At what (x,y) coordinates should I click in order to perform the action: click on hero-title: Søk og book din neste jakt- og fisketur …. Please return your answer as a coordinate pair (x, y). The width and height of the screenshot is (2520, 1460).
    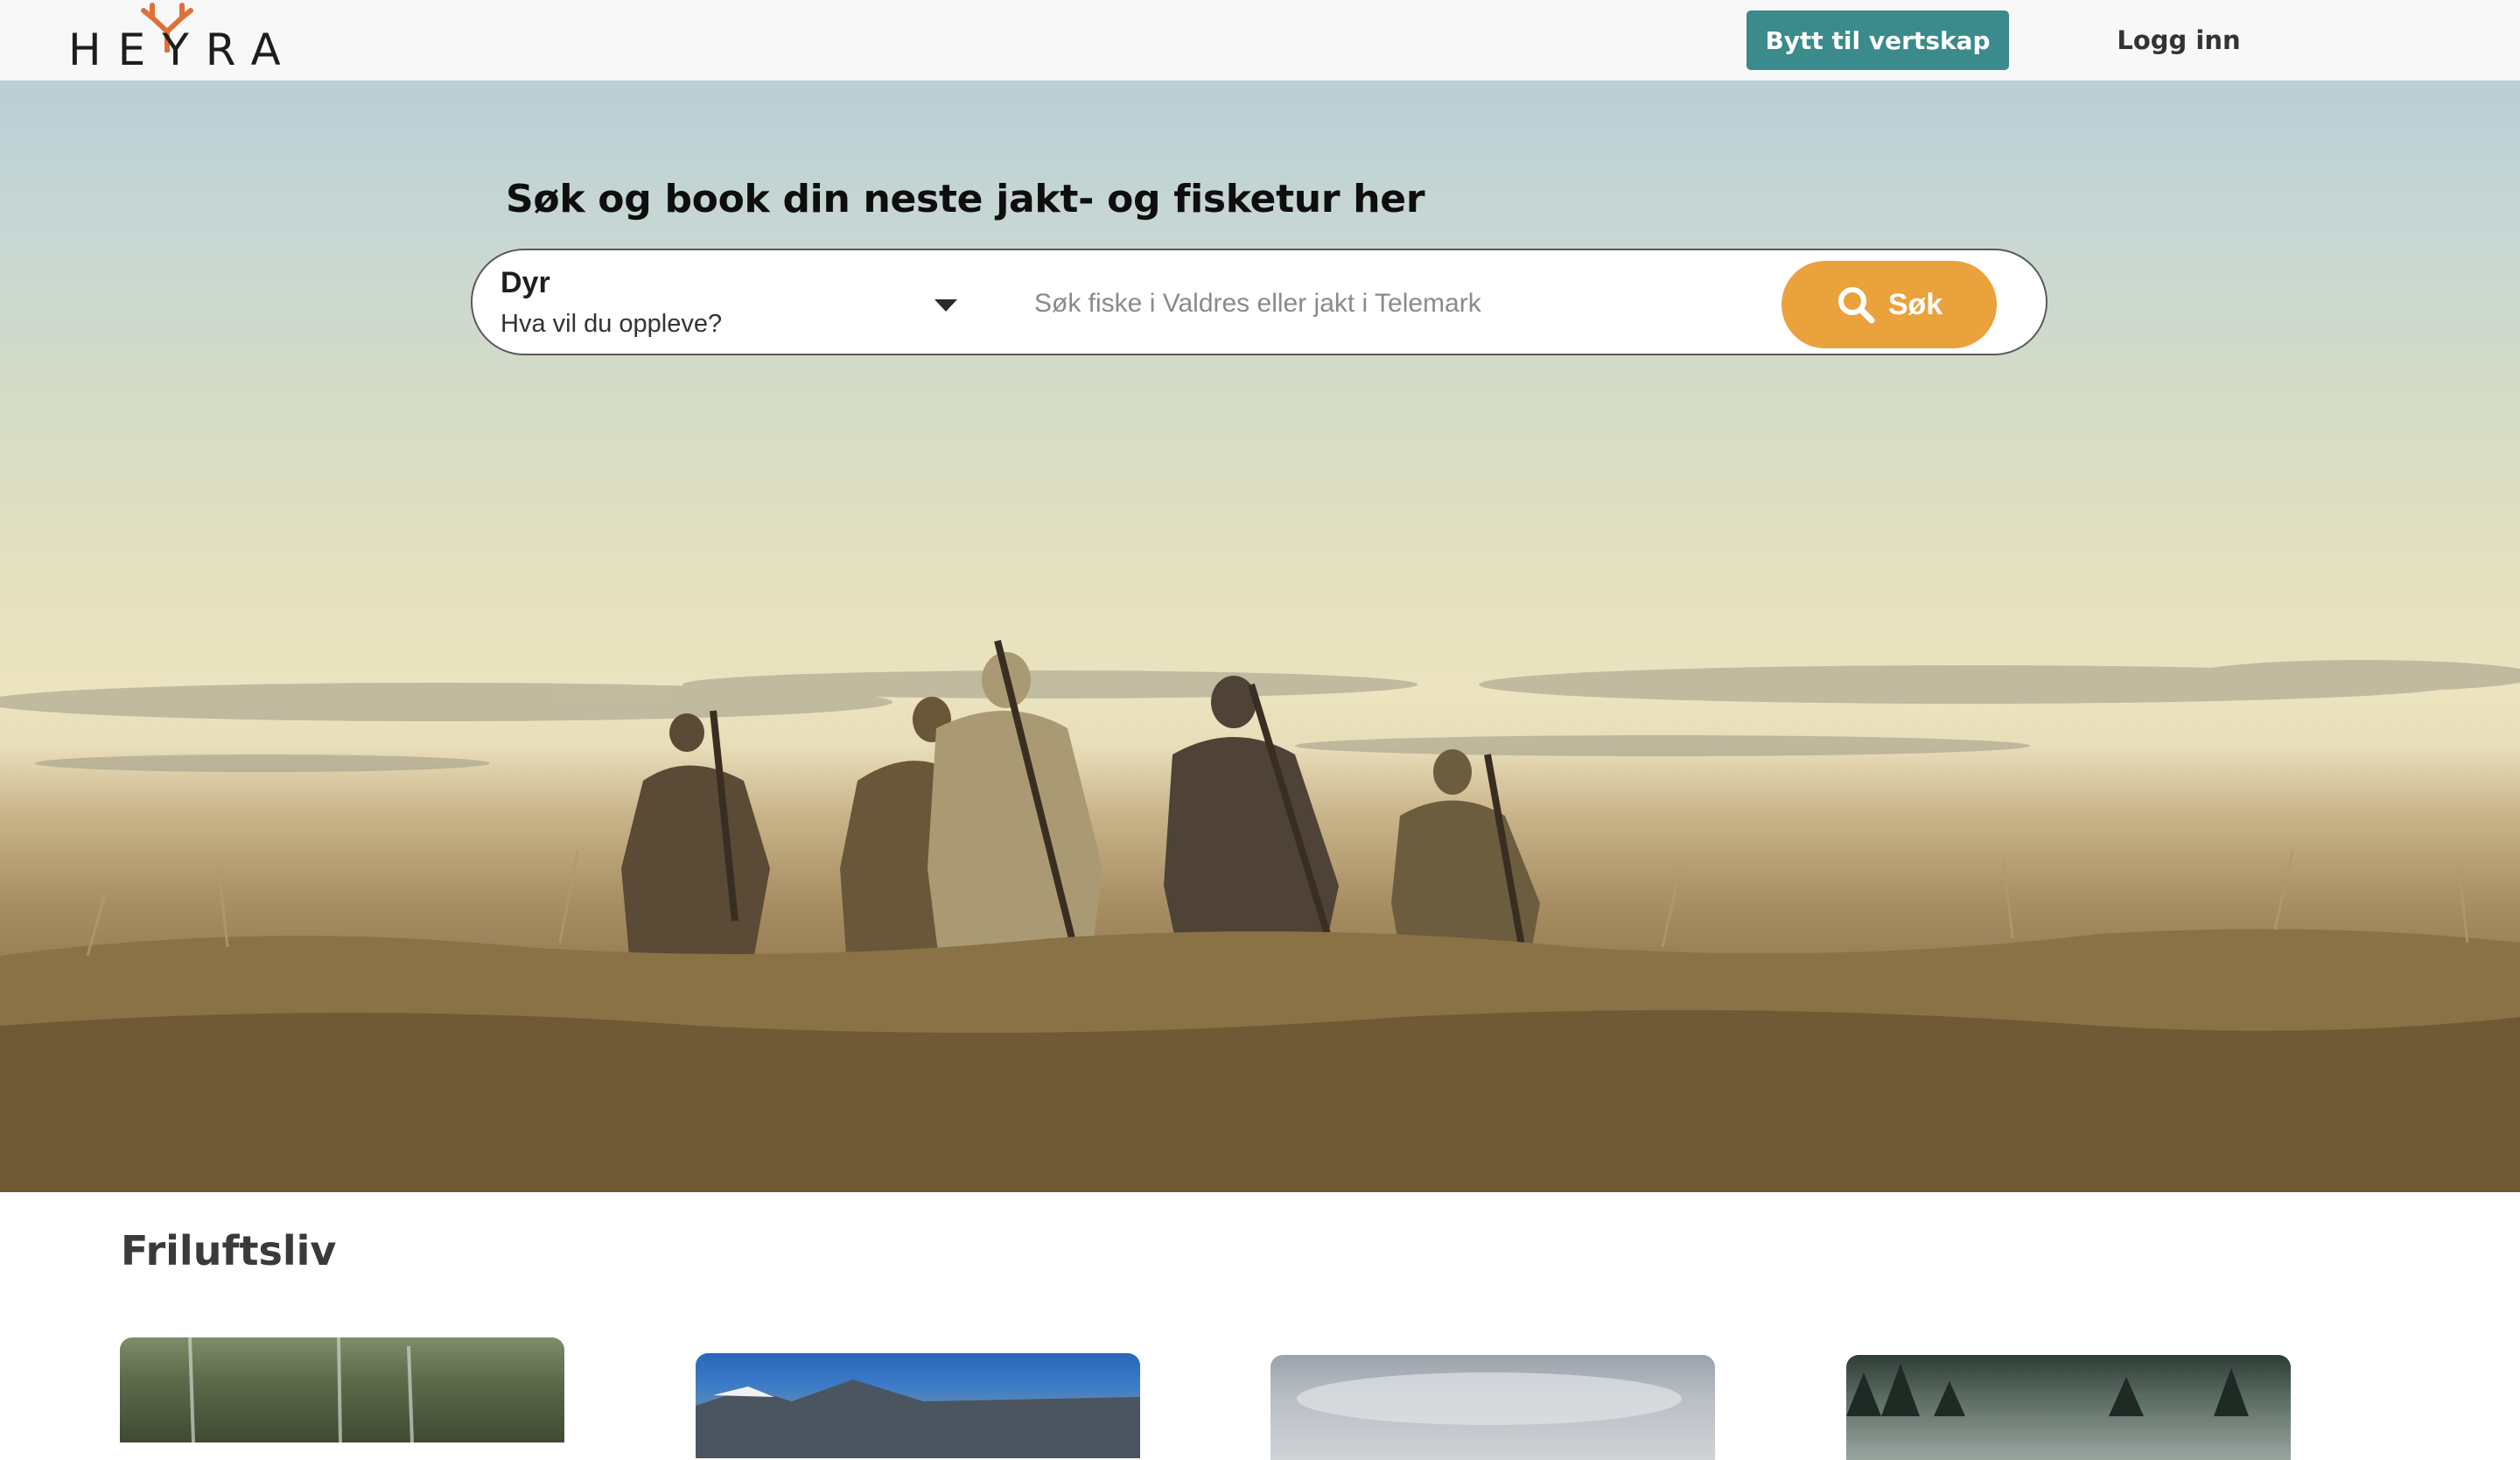
    Looking at the image, I should click on (965, 199).